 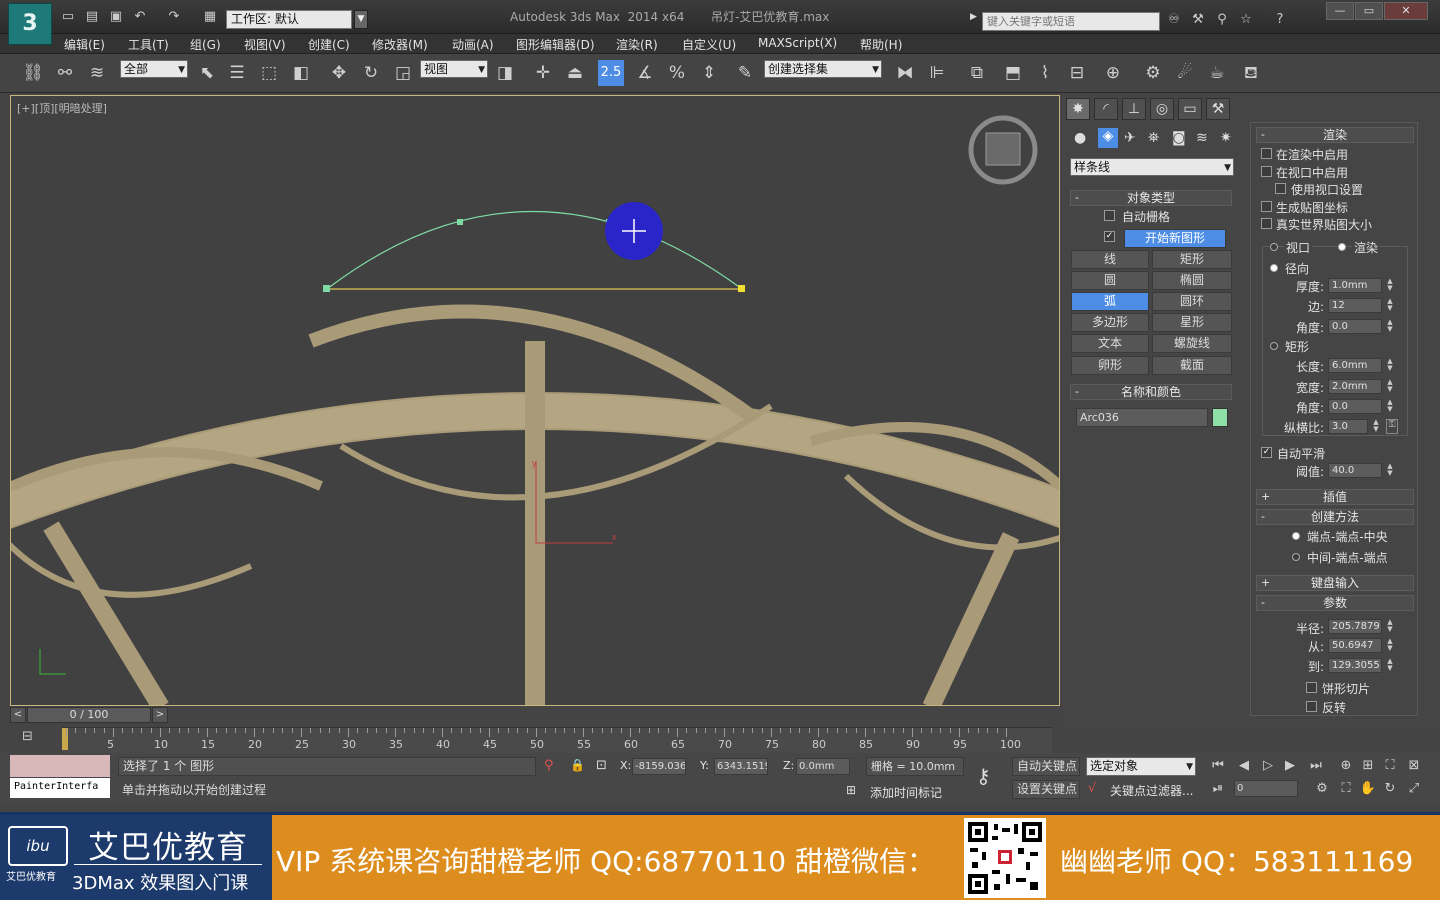 I want to click on bind-spacewarp-icon: ≋, so click(x=97, y=73).